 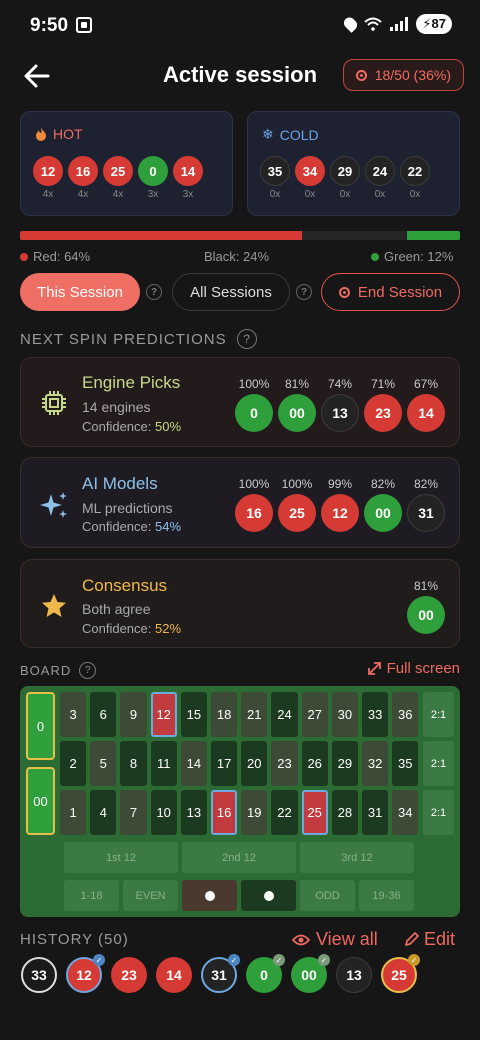 I want to click on predicted-number: 74% 13, so click(x=340, y=404).